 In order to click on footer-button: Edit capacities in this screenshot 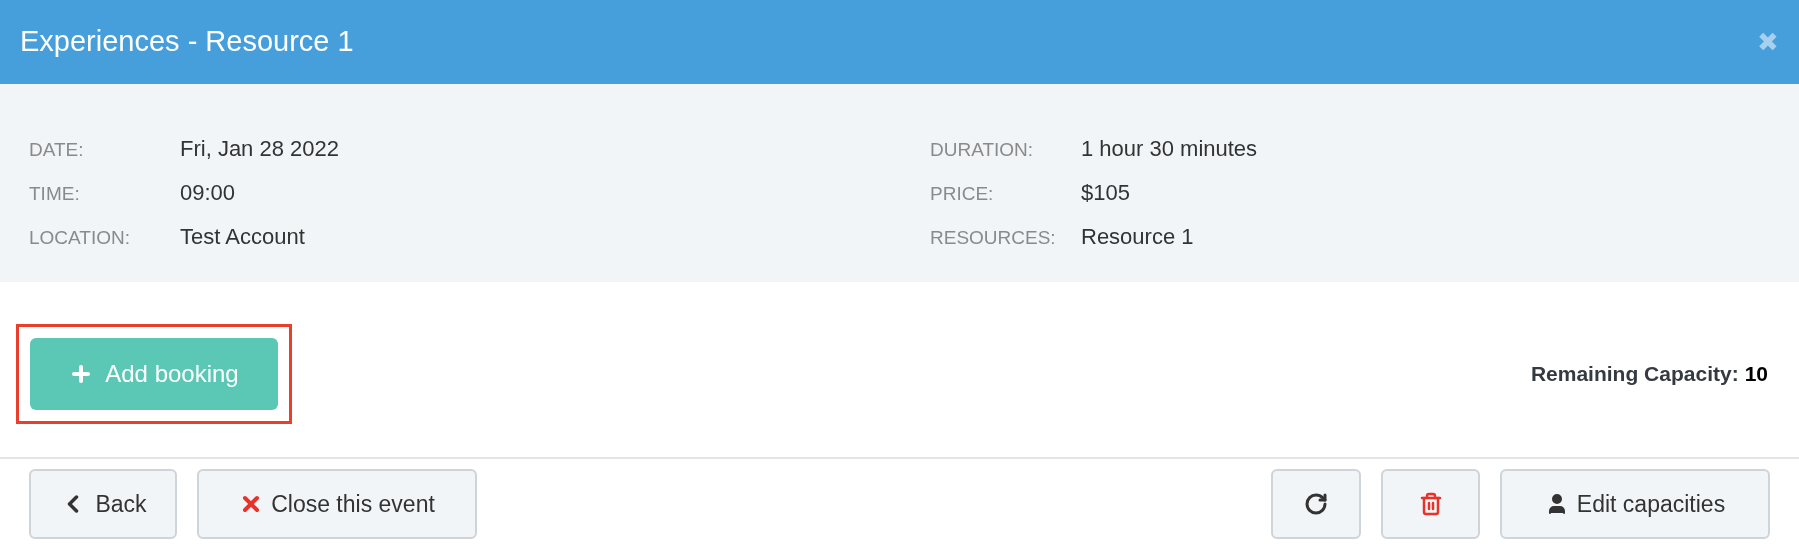, I will do `click(1635, 504)`.